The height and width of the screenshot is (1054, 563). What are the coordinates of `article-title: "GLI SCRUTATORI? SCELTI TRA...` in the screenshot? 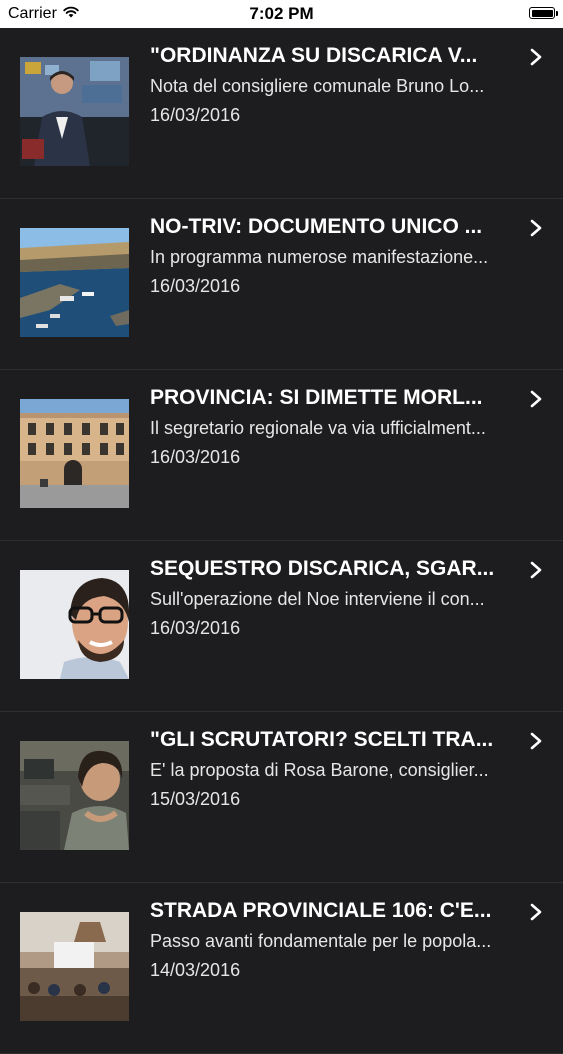 It's located at (322, 739).